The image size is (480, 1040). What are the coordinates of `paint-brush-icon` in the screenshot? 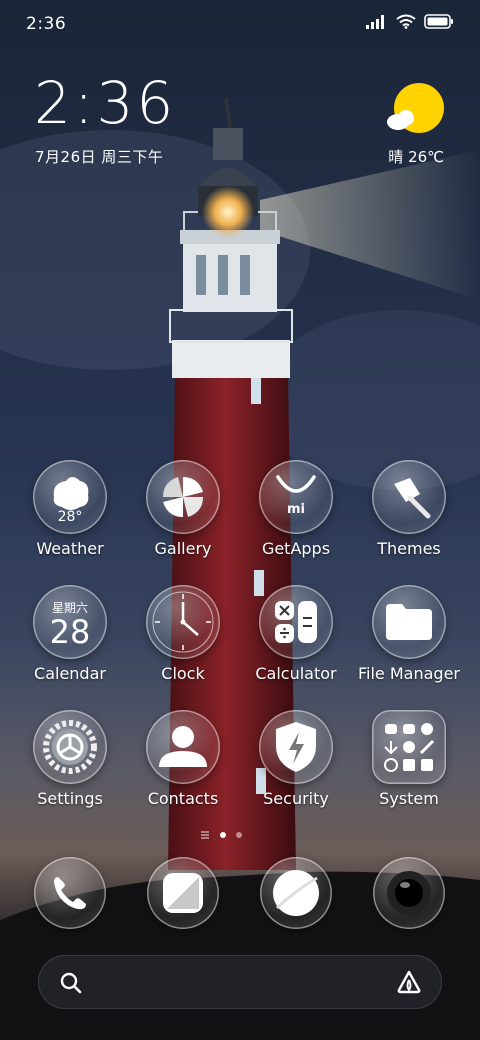 It's located at (409, 497).